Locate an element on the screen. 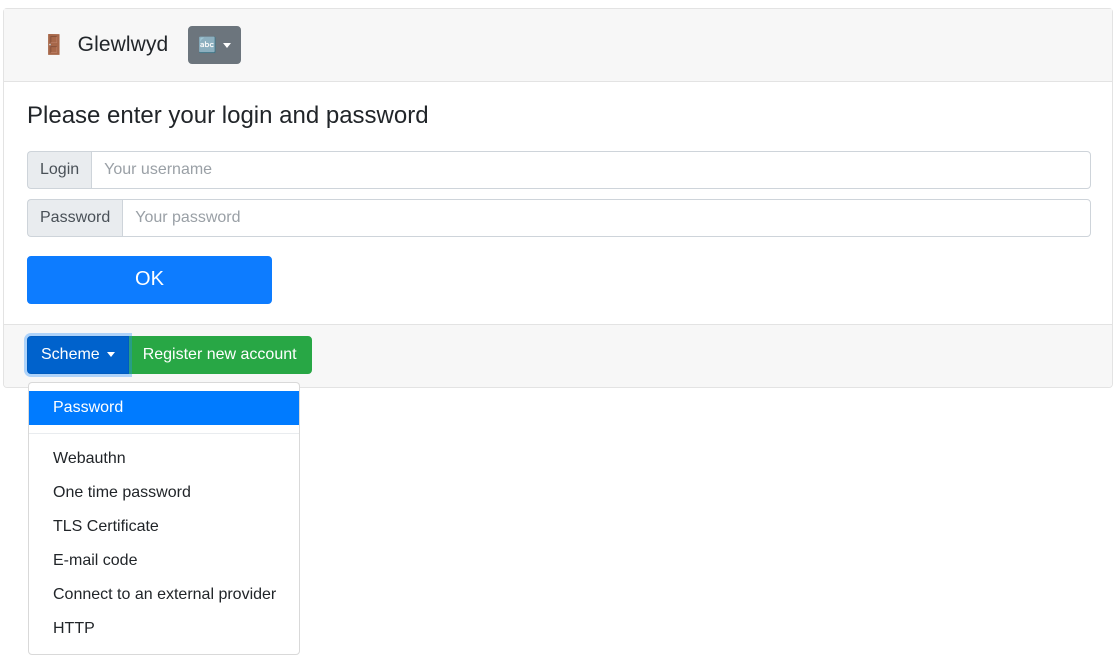 This screenshot has width=1117, height=655. password-label: Password is located at coordinates (75, 217).